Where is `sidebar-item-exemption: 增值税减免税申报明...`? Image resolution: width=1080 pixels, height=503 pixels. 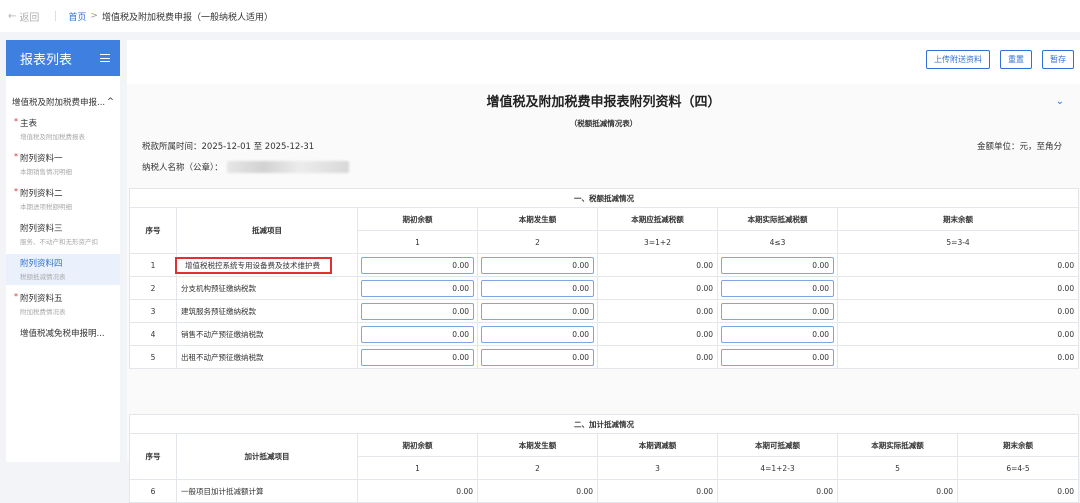 sidebar-item-exemption: 增值税减免税申报明... is located at coordinates (63, 333).